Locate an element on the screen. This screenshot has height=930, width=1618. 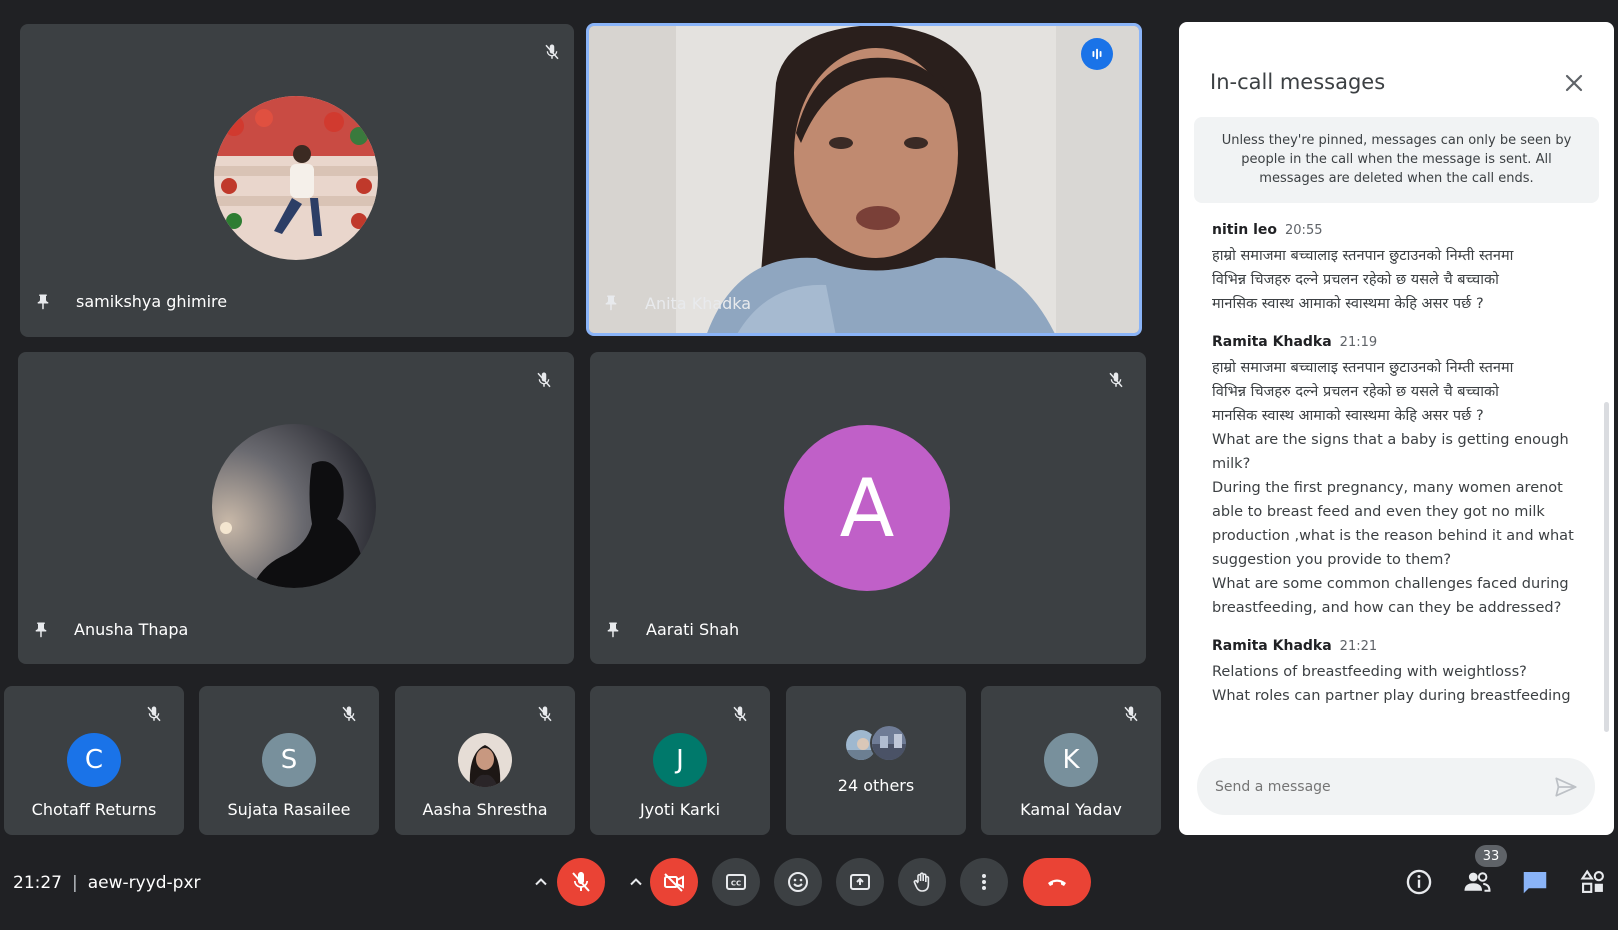
present-screen-icon is located at coordinates (860, 882).